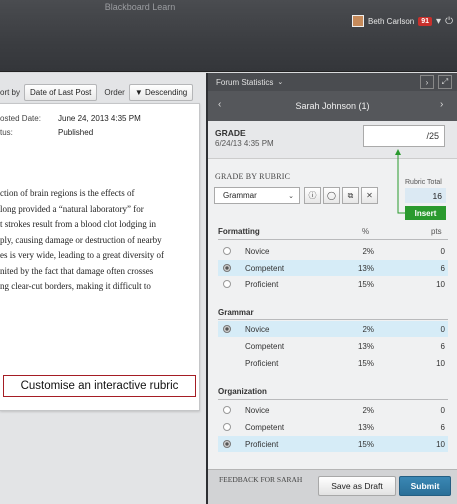 Image resolution: width=457 pixels, height=504 pixels. Describe the element at coordinates (358, 21) in the screenshot. I see `avatar` at that location.